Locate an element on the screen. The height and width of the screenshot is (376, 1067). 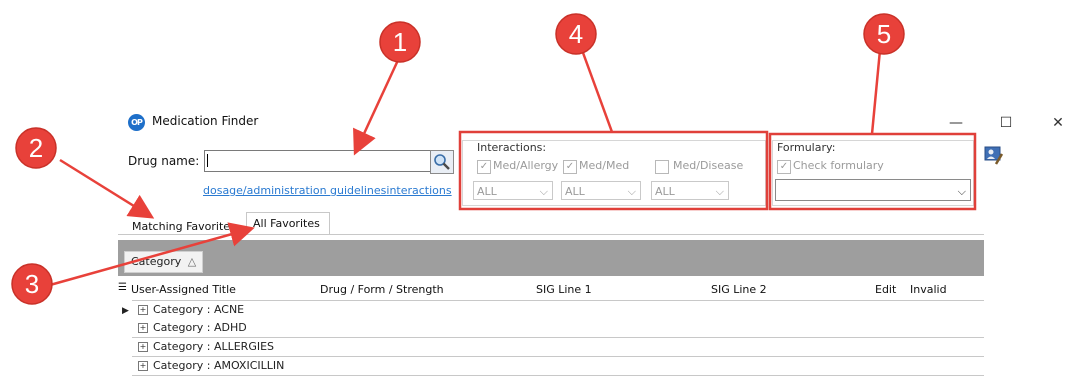
svg-text: 3 is located at coordinates (32, 284).